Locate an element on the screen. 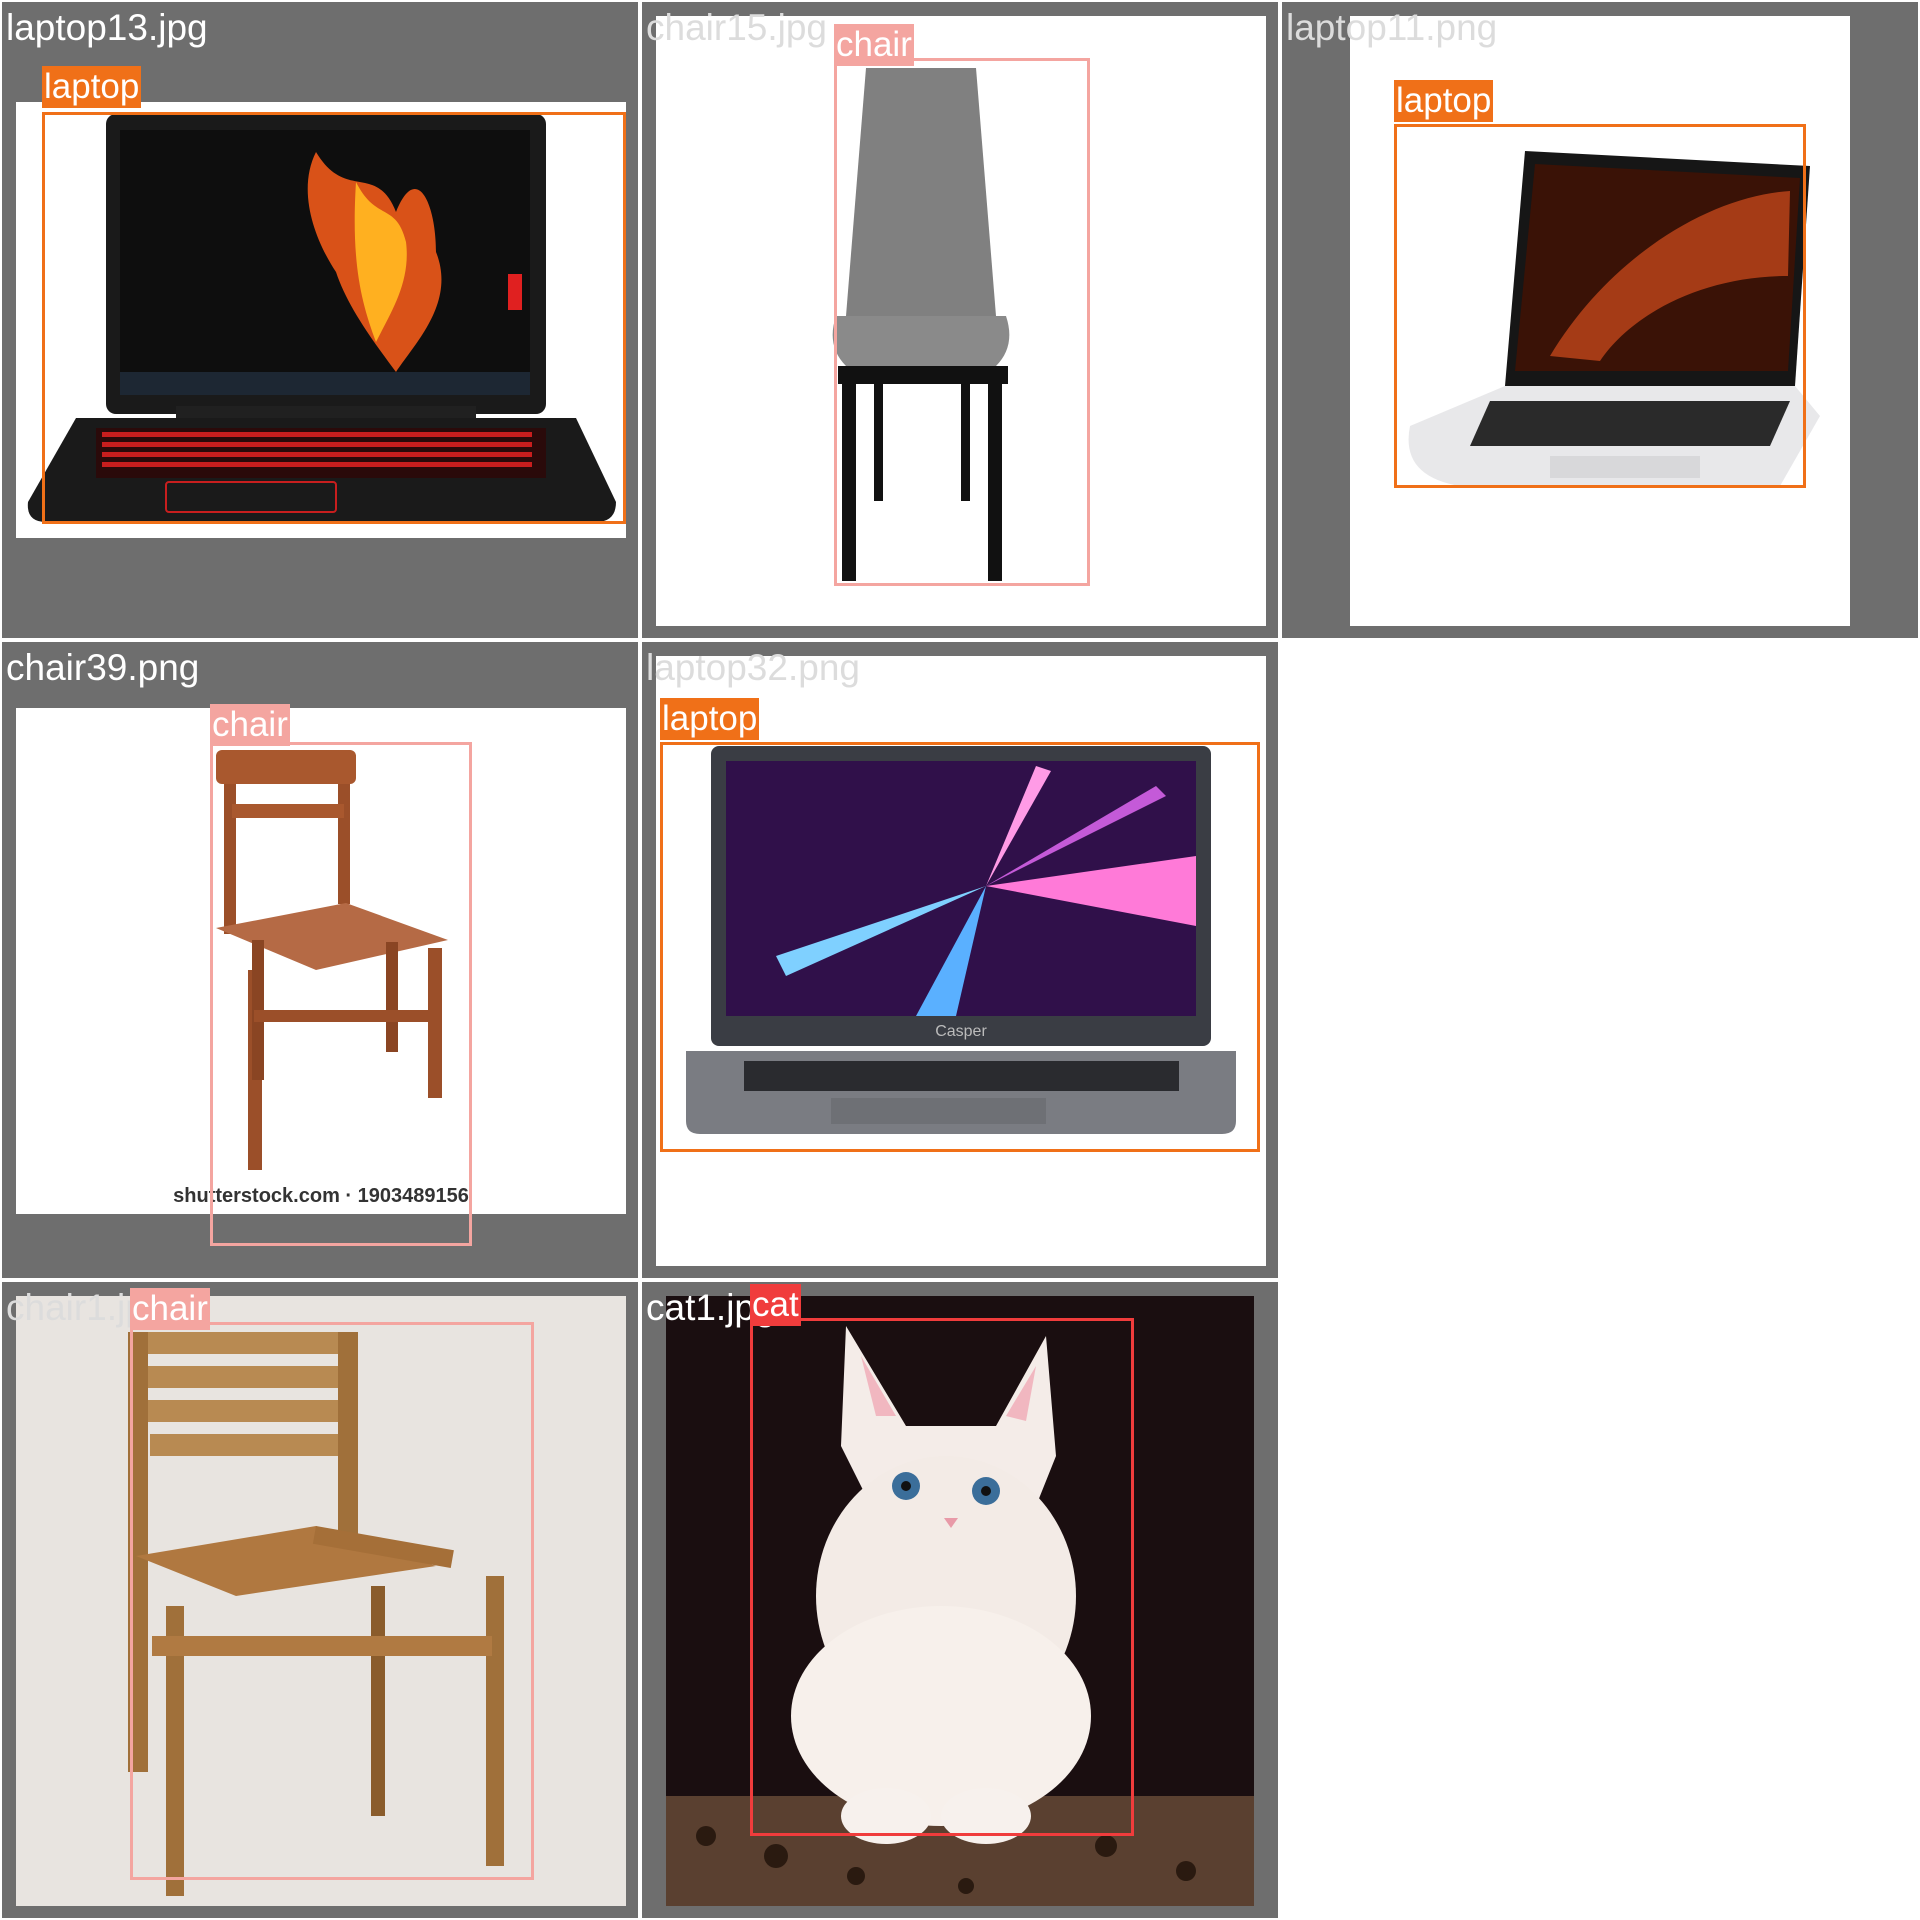 This screenshot has height=1920, width=1920. detection-label: cat is located at coordinates (775, 1305).